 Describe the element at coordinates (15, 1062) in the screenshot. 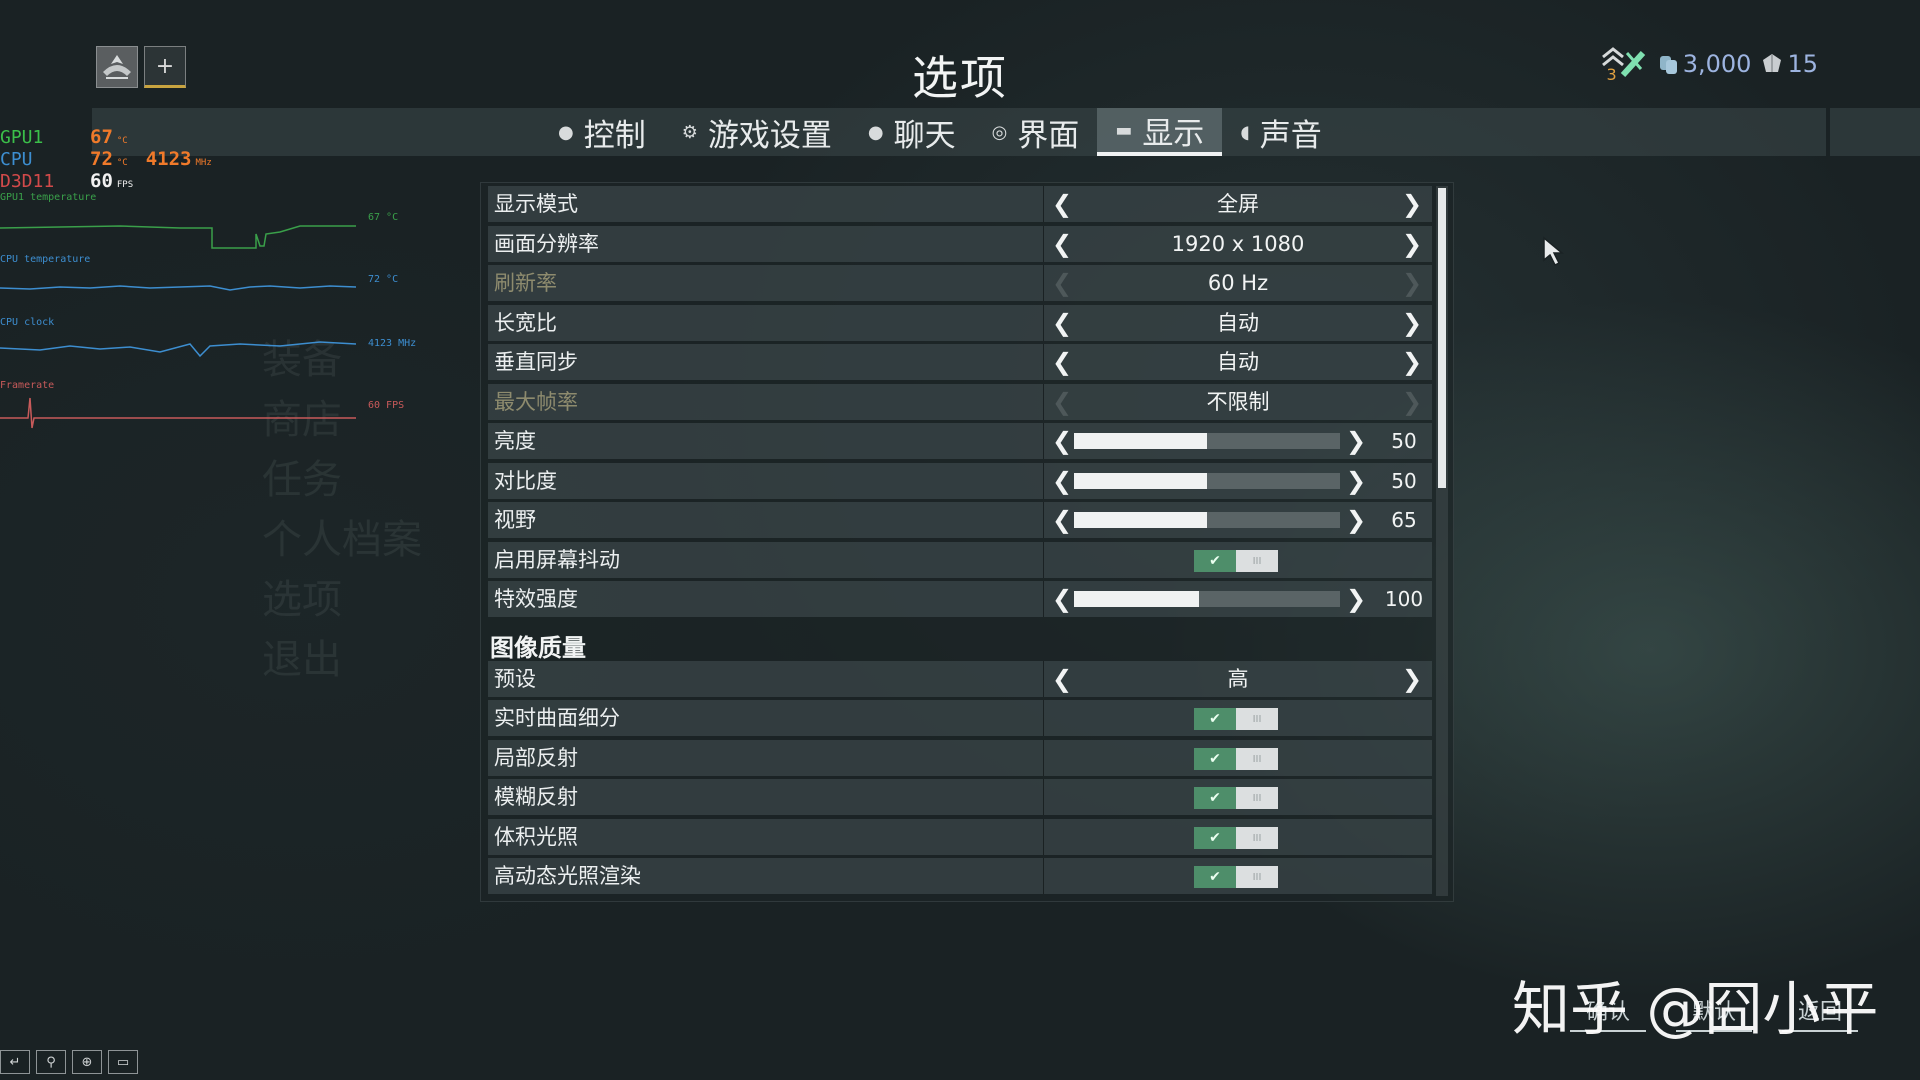

I see `chat-input-icon: ↵` at that location.